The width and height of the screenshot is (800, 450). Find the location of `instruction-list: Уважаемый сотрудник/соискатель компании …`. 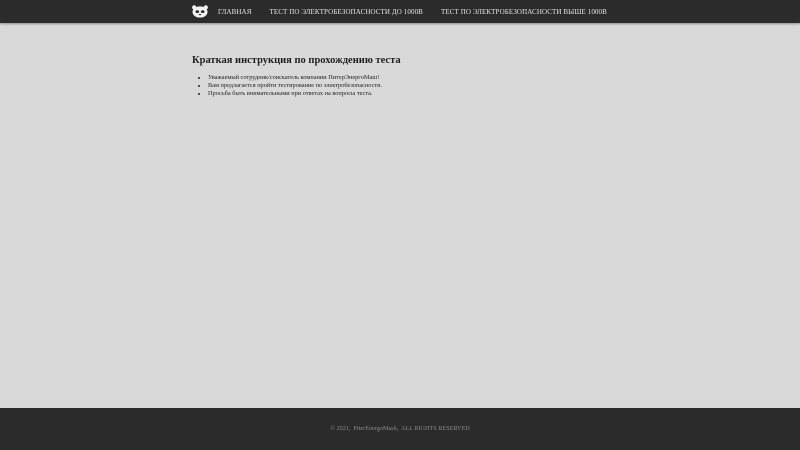

instruction-list: Уважаемый сотрудник/соискатель компании … is located at coordinates (402, 86).